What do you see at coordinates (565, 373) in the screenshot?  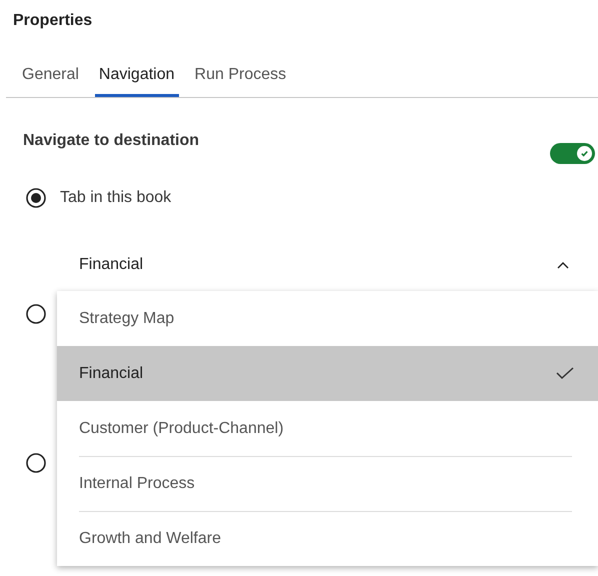 I see `checkmark-icon` at bounding box center [565, 373].